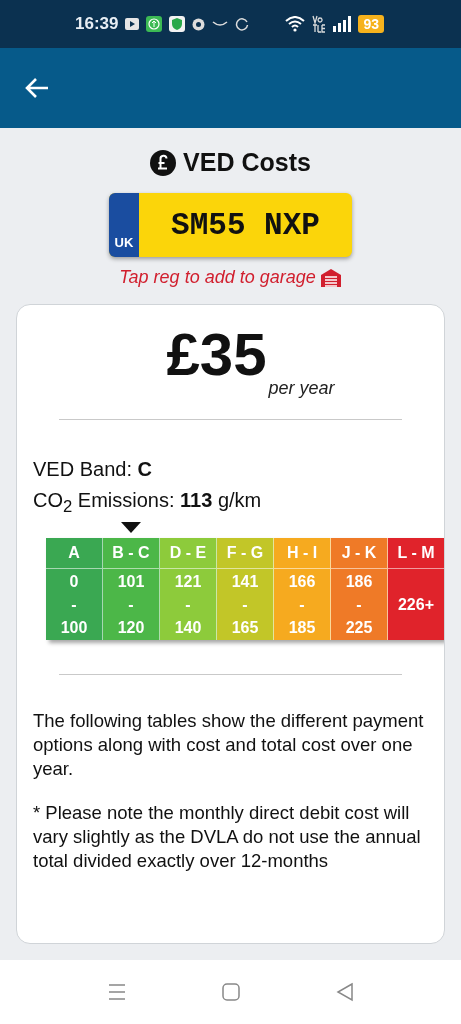  I want to click on back-arrow-icon, so click(37, 88).